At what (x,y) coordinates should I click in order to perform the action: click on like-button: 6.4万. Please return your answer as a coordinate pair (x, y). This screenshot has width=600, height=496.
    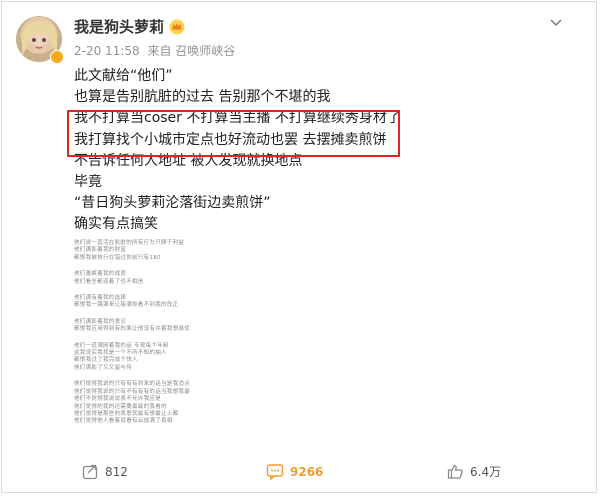
    Looking at the image, I should click on (474, 471).